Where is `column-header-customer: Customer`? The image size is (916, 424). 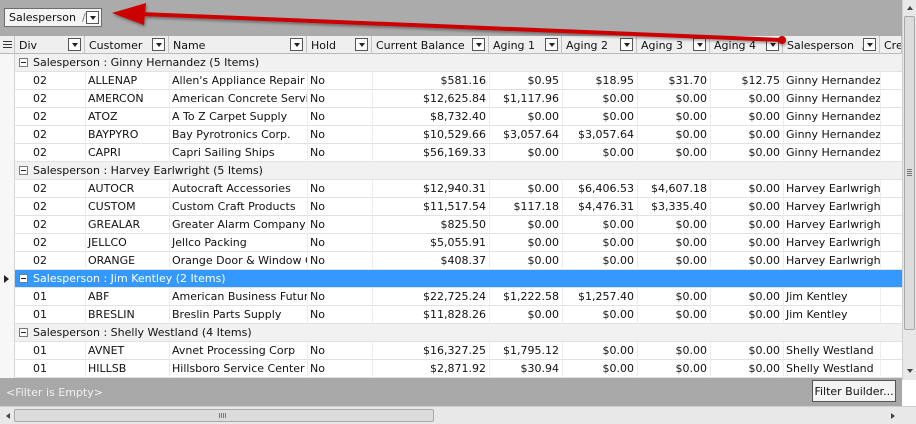 column-header-customer: Customer is located at coordinates (127, 45).